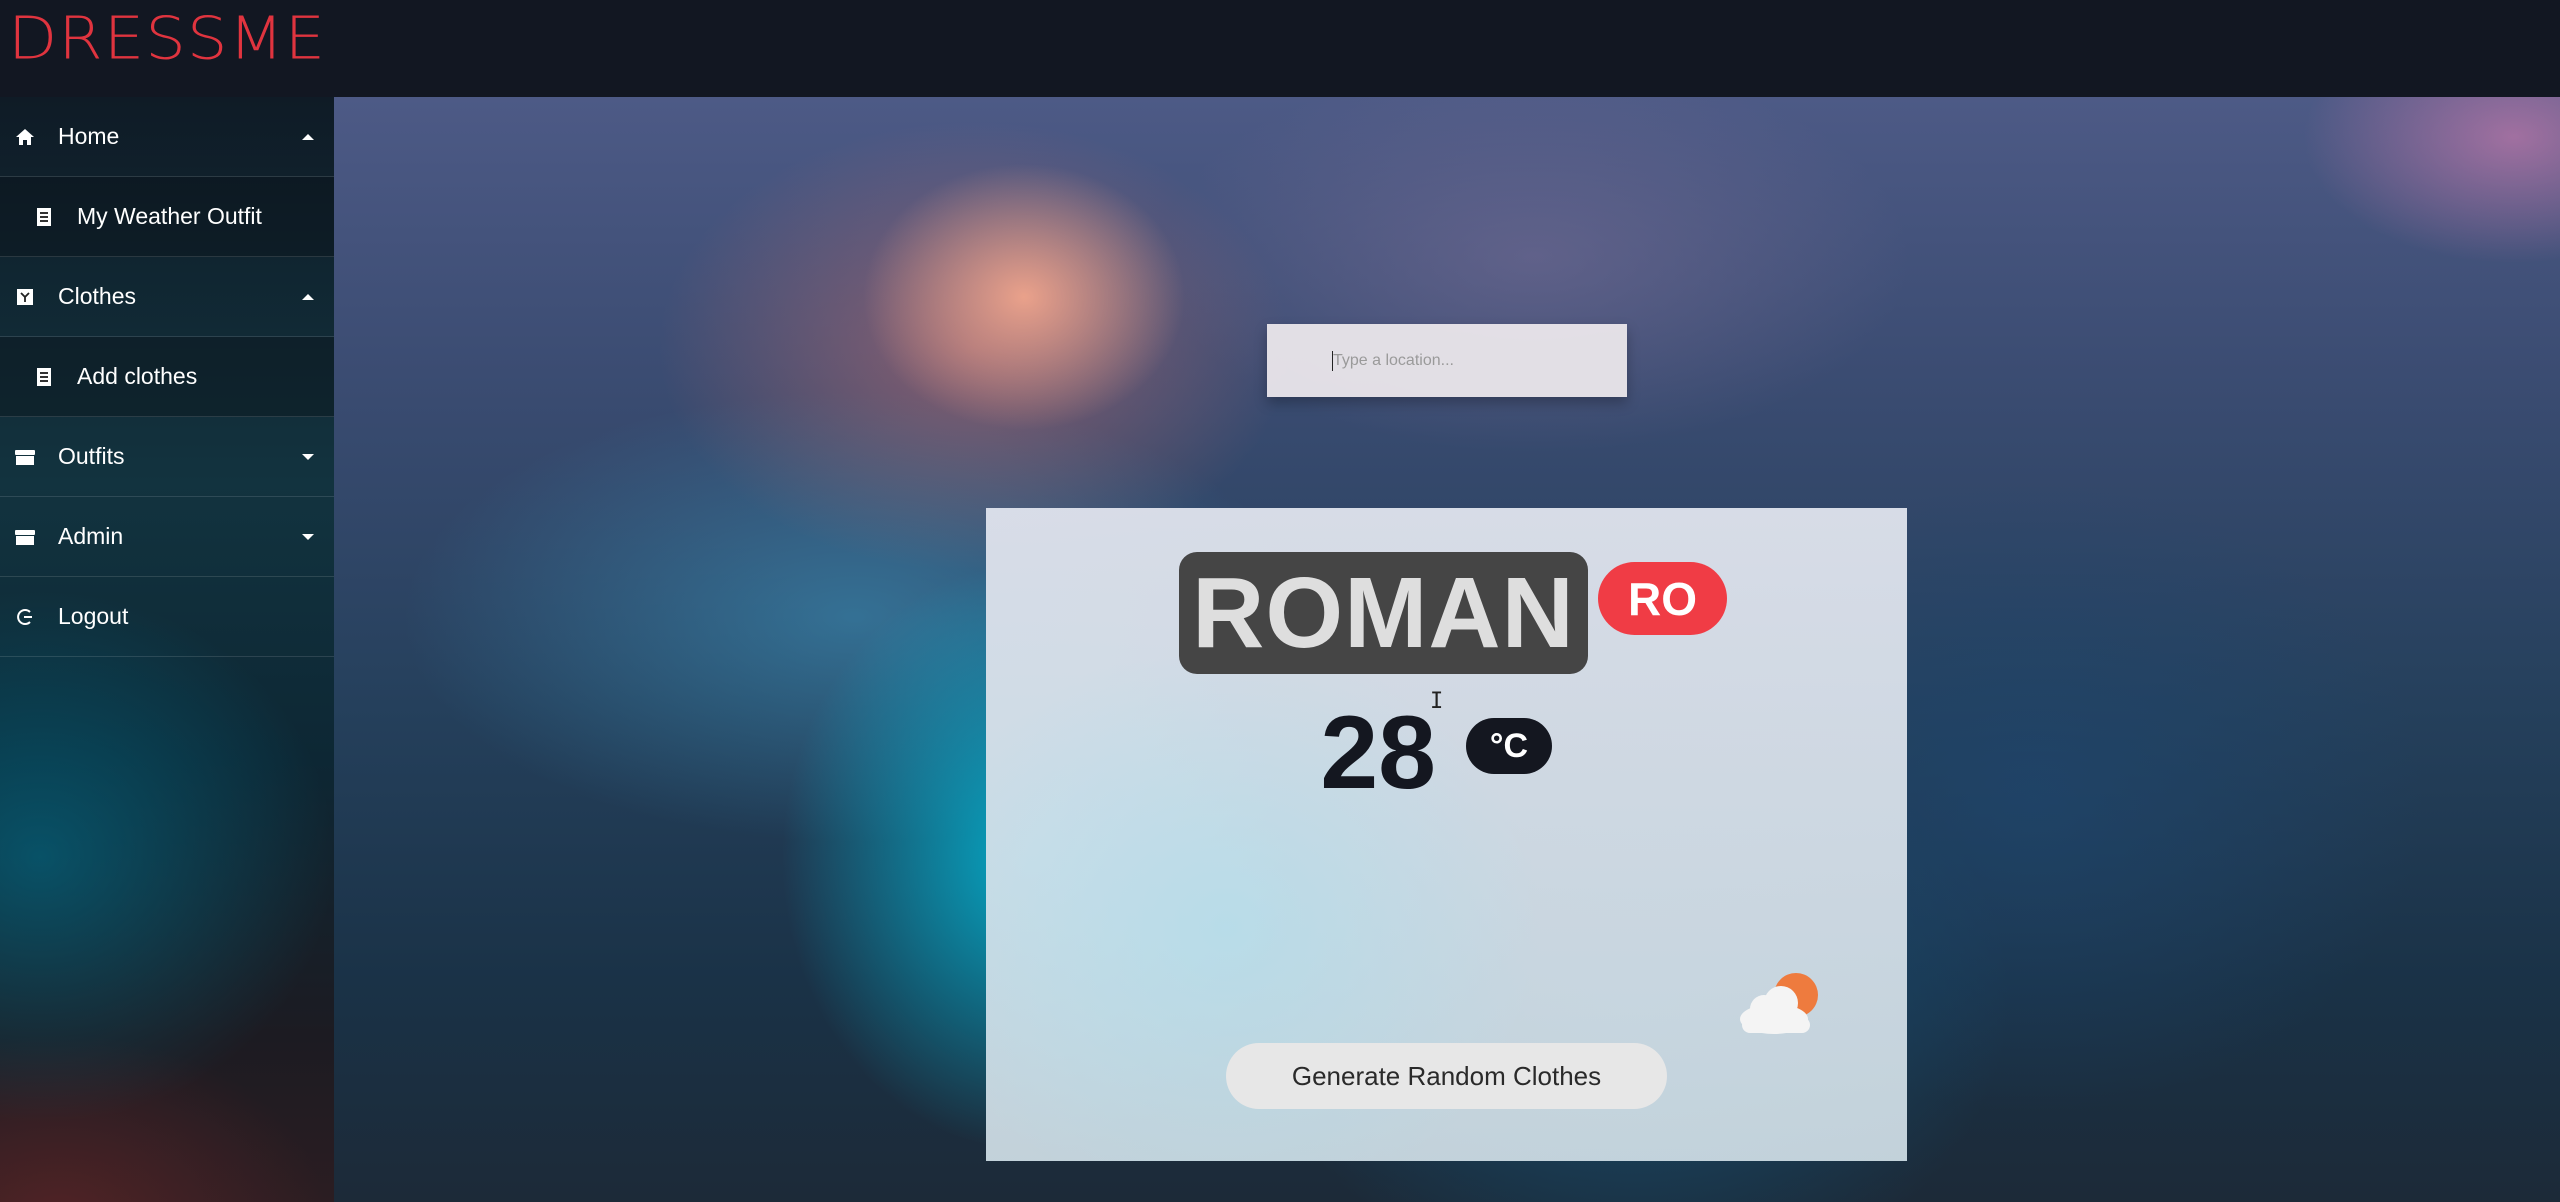 This screenshot has width=2560, height=1202. I want to click on sidebar-item-clothes: Clothes, so click(167, 297).